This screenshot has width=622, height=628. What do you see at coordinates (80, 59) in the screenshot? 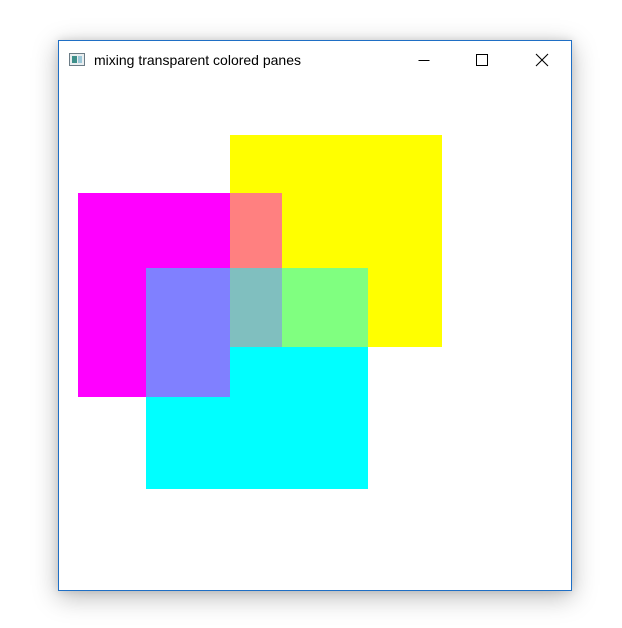
I see `app-icon-pane-right` at bounding box center [80, 59].